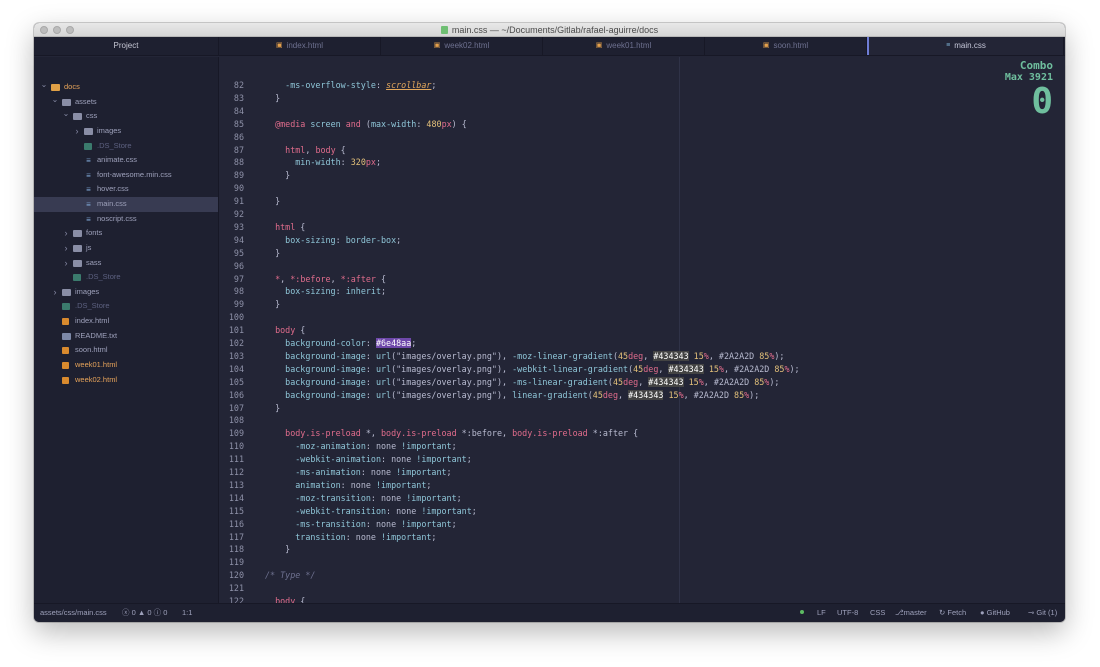 The height and width of the screenshot is (667, 1100). Describe the element at coordinates (642, 511) in the screenshot. I see `code-line: 115 -webkit-transition: none !important;` at that location.